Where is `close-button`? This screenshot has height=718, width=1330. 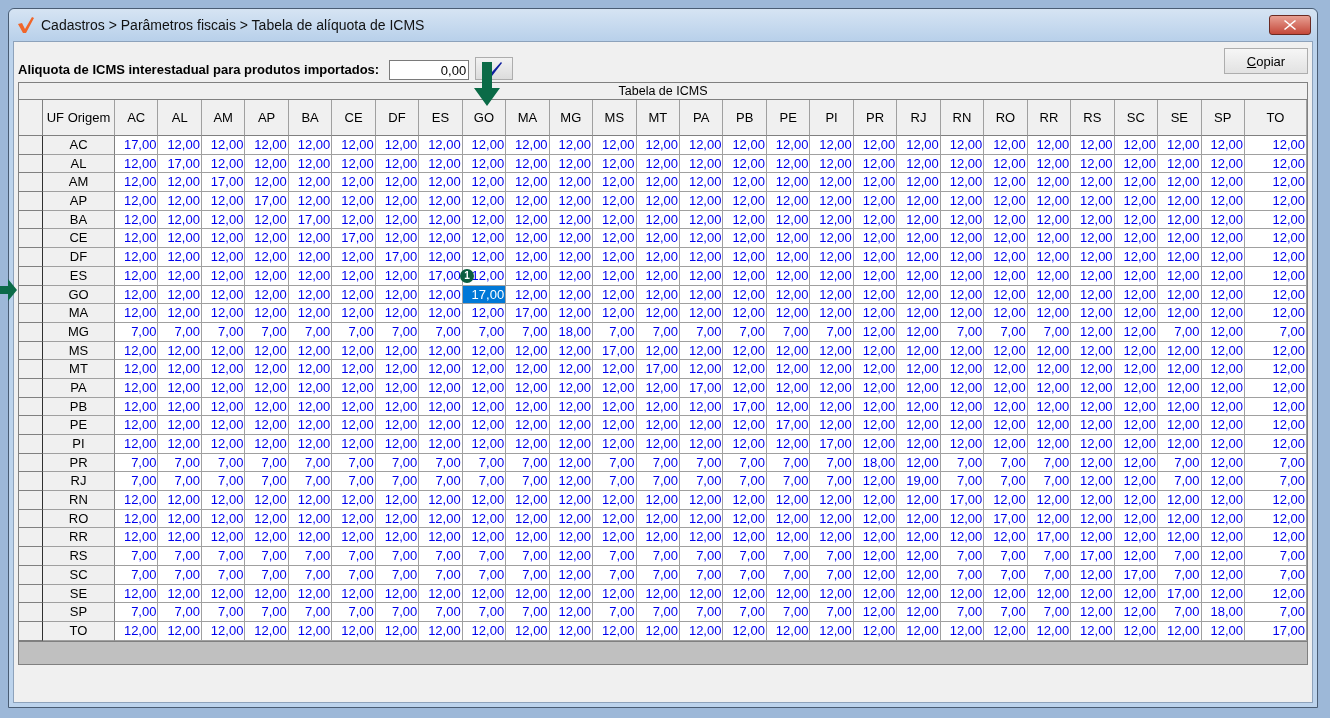 close-button is located at coordinates (1290, 25).